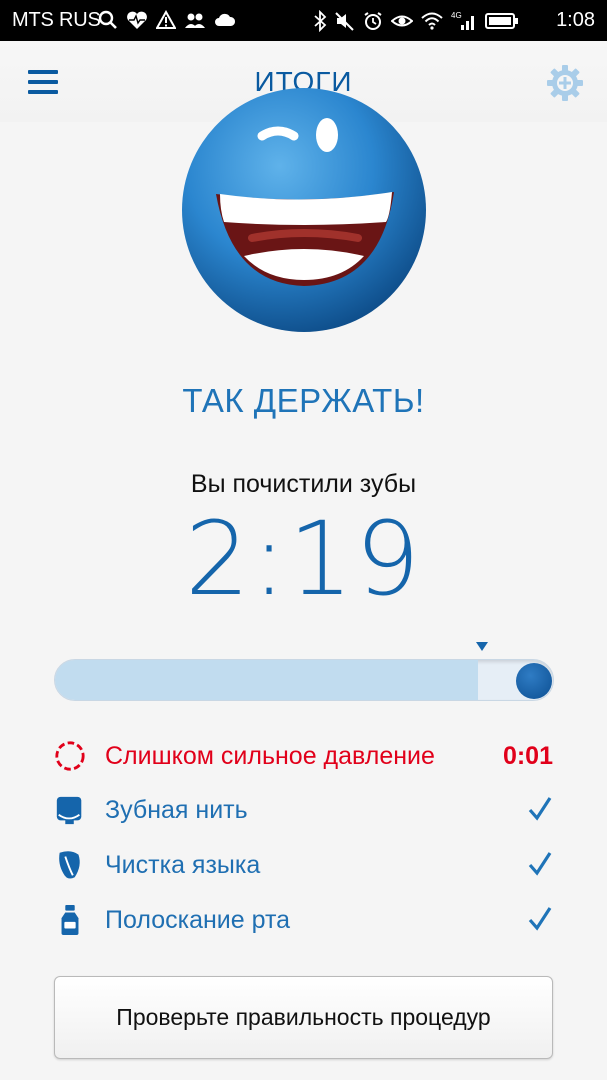  What do you see at coordinates (56, 20) in the screenshot?
I see `carrier-label: MTS RUS` at bounding box center [56, 20].